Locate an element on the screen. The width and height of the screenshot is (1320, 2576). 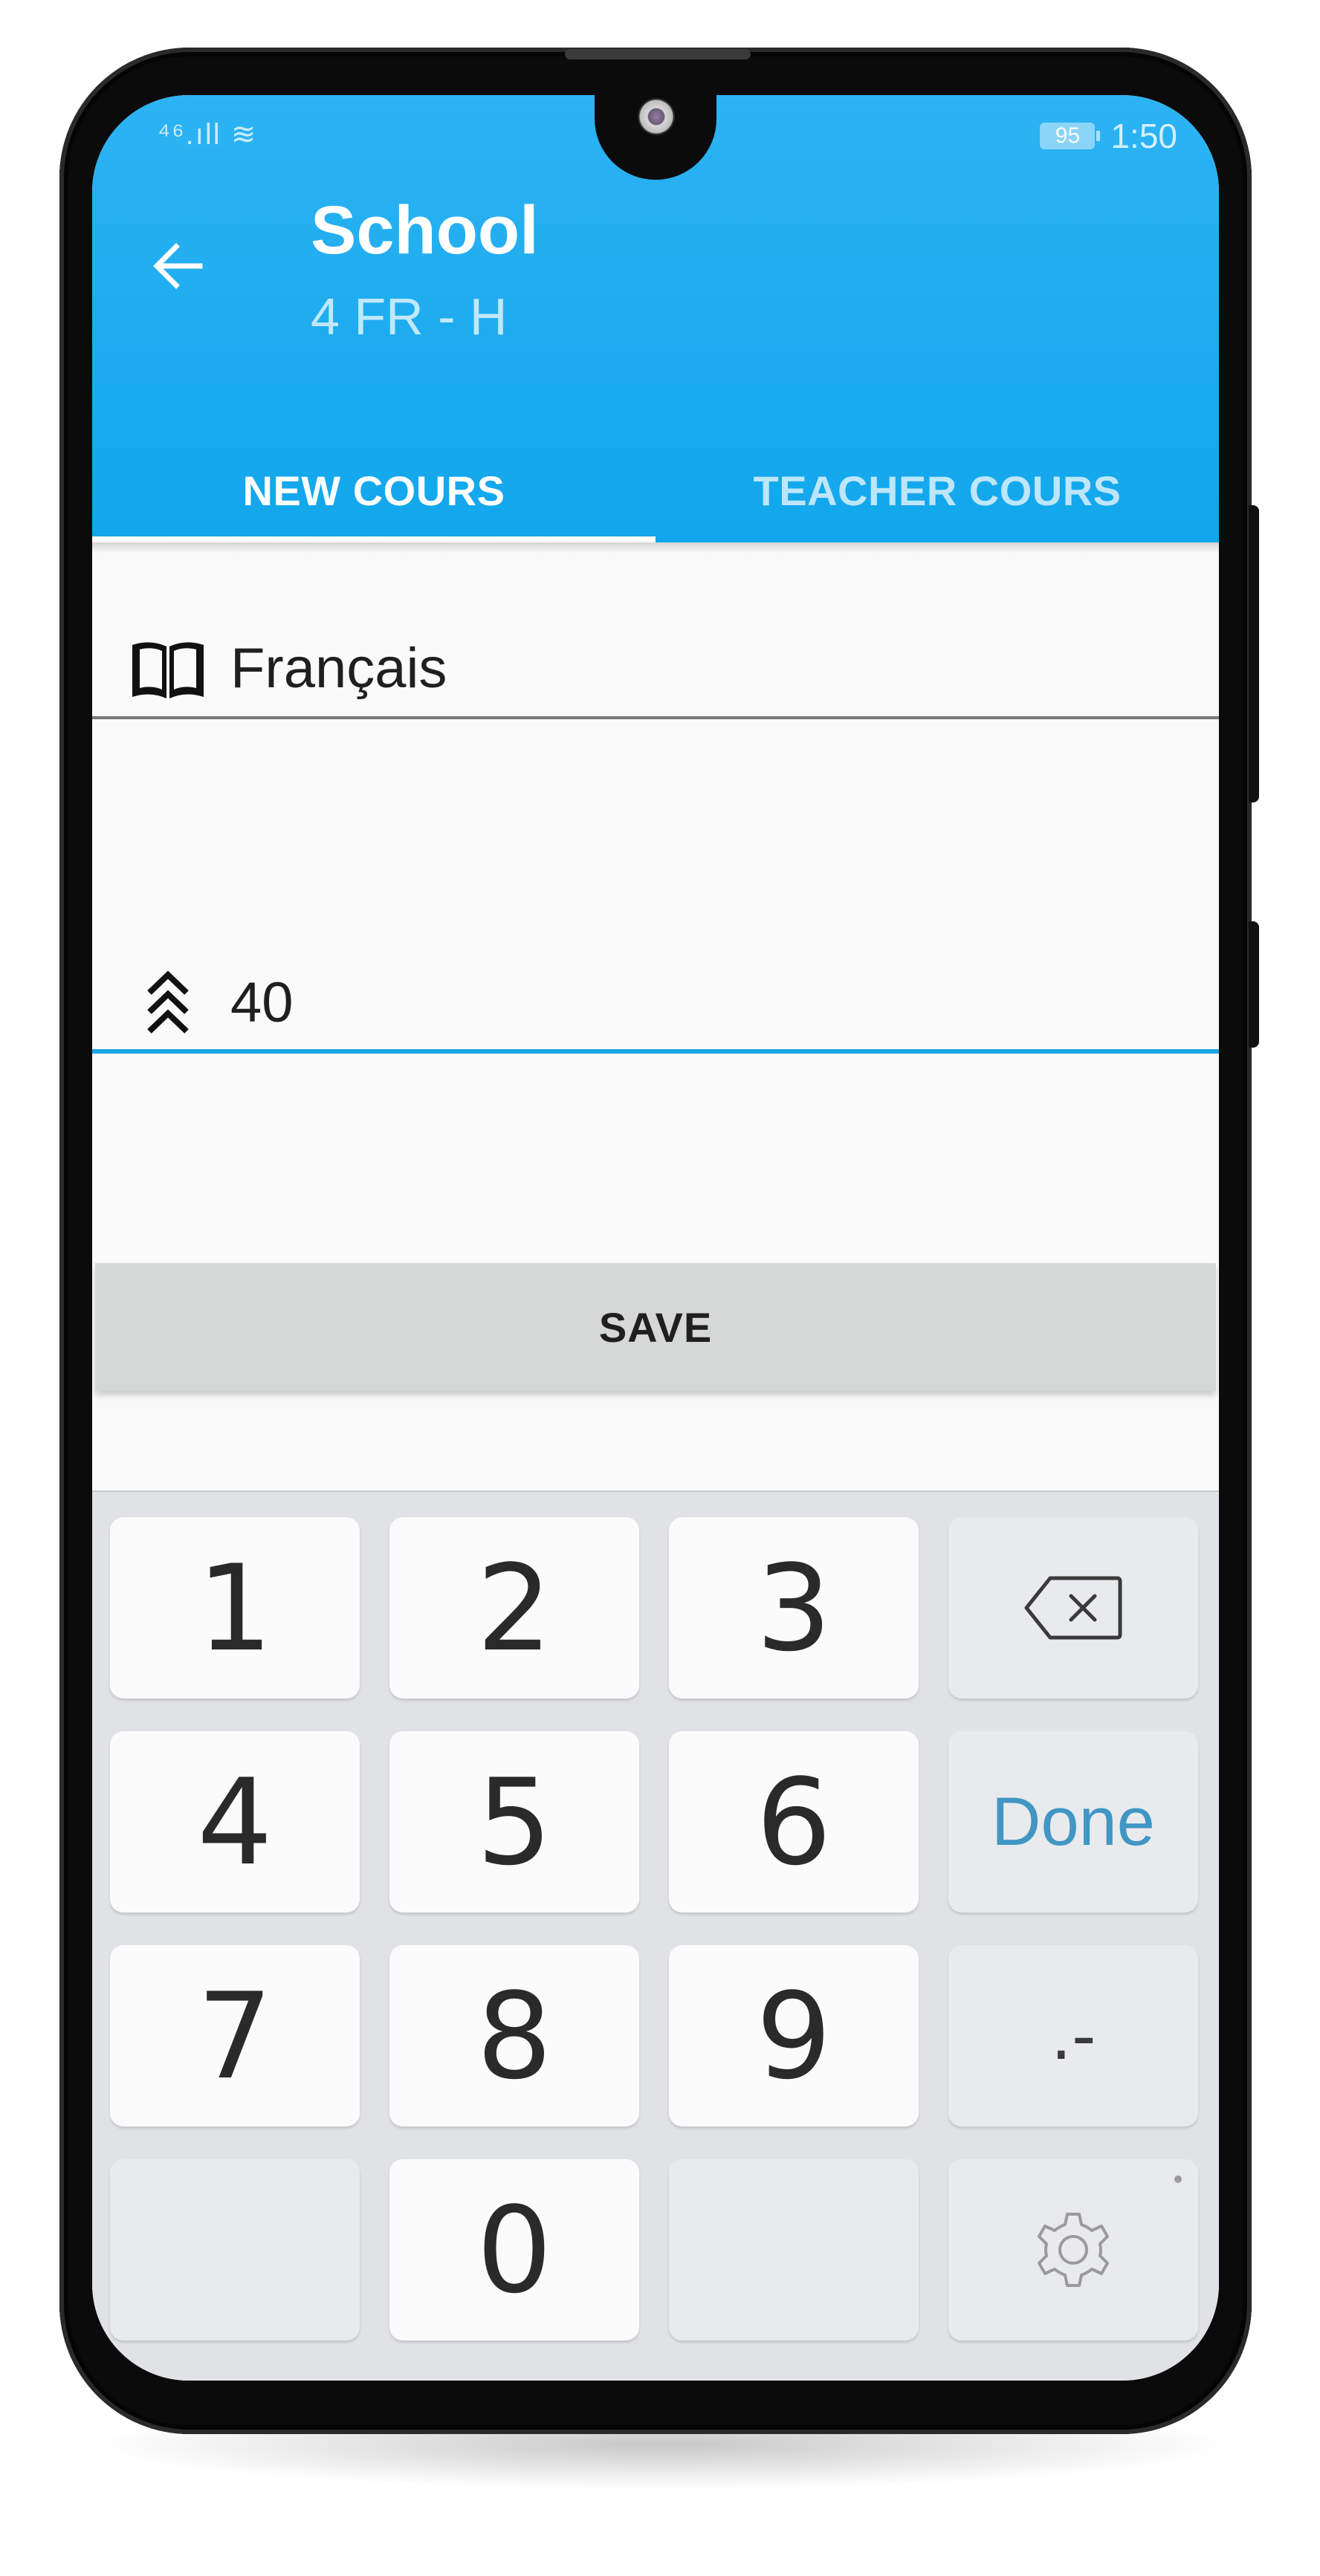
clock: 1:50 is located at coordinates (1143, 136).